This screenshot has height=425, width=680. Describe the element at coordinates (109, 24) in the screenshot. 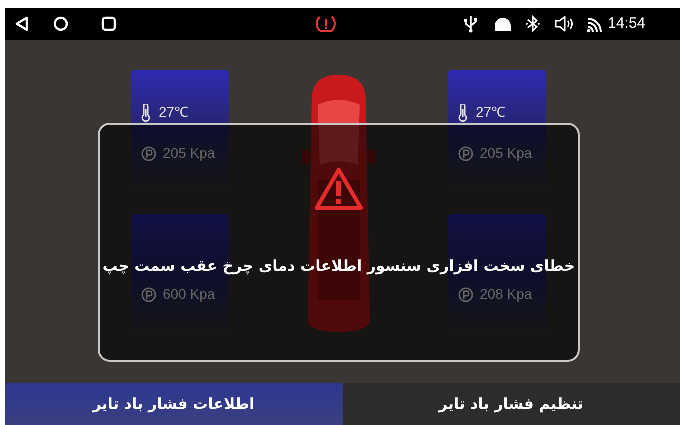

I see `recent-apps-icon` at that location.